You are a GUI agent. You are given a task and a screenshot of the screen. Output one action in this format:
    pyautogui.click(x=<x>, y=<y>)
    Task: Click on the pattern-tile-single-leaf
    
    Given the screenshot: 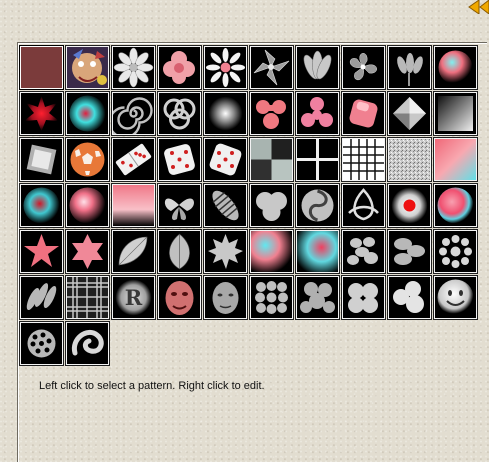 What is the action you would take?
    pyautogui.click(x=179, y=251)
    